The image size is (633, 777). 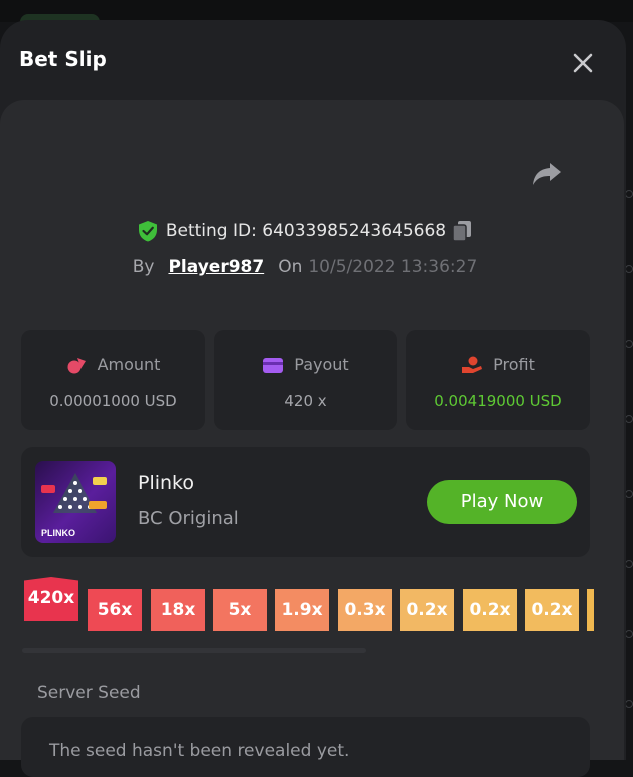 What do you see at coordinates (240, 610) in the screenshot?
I see `multiplier-tile: 5x` at bounding box center [240, 610].